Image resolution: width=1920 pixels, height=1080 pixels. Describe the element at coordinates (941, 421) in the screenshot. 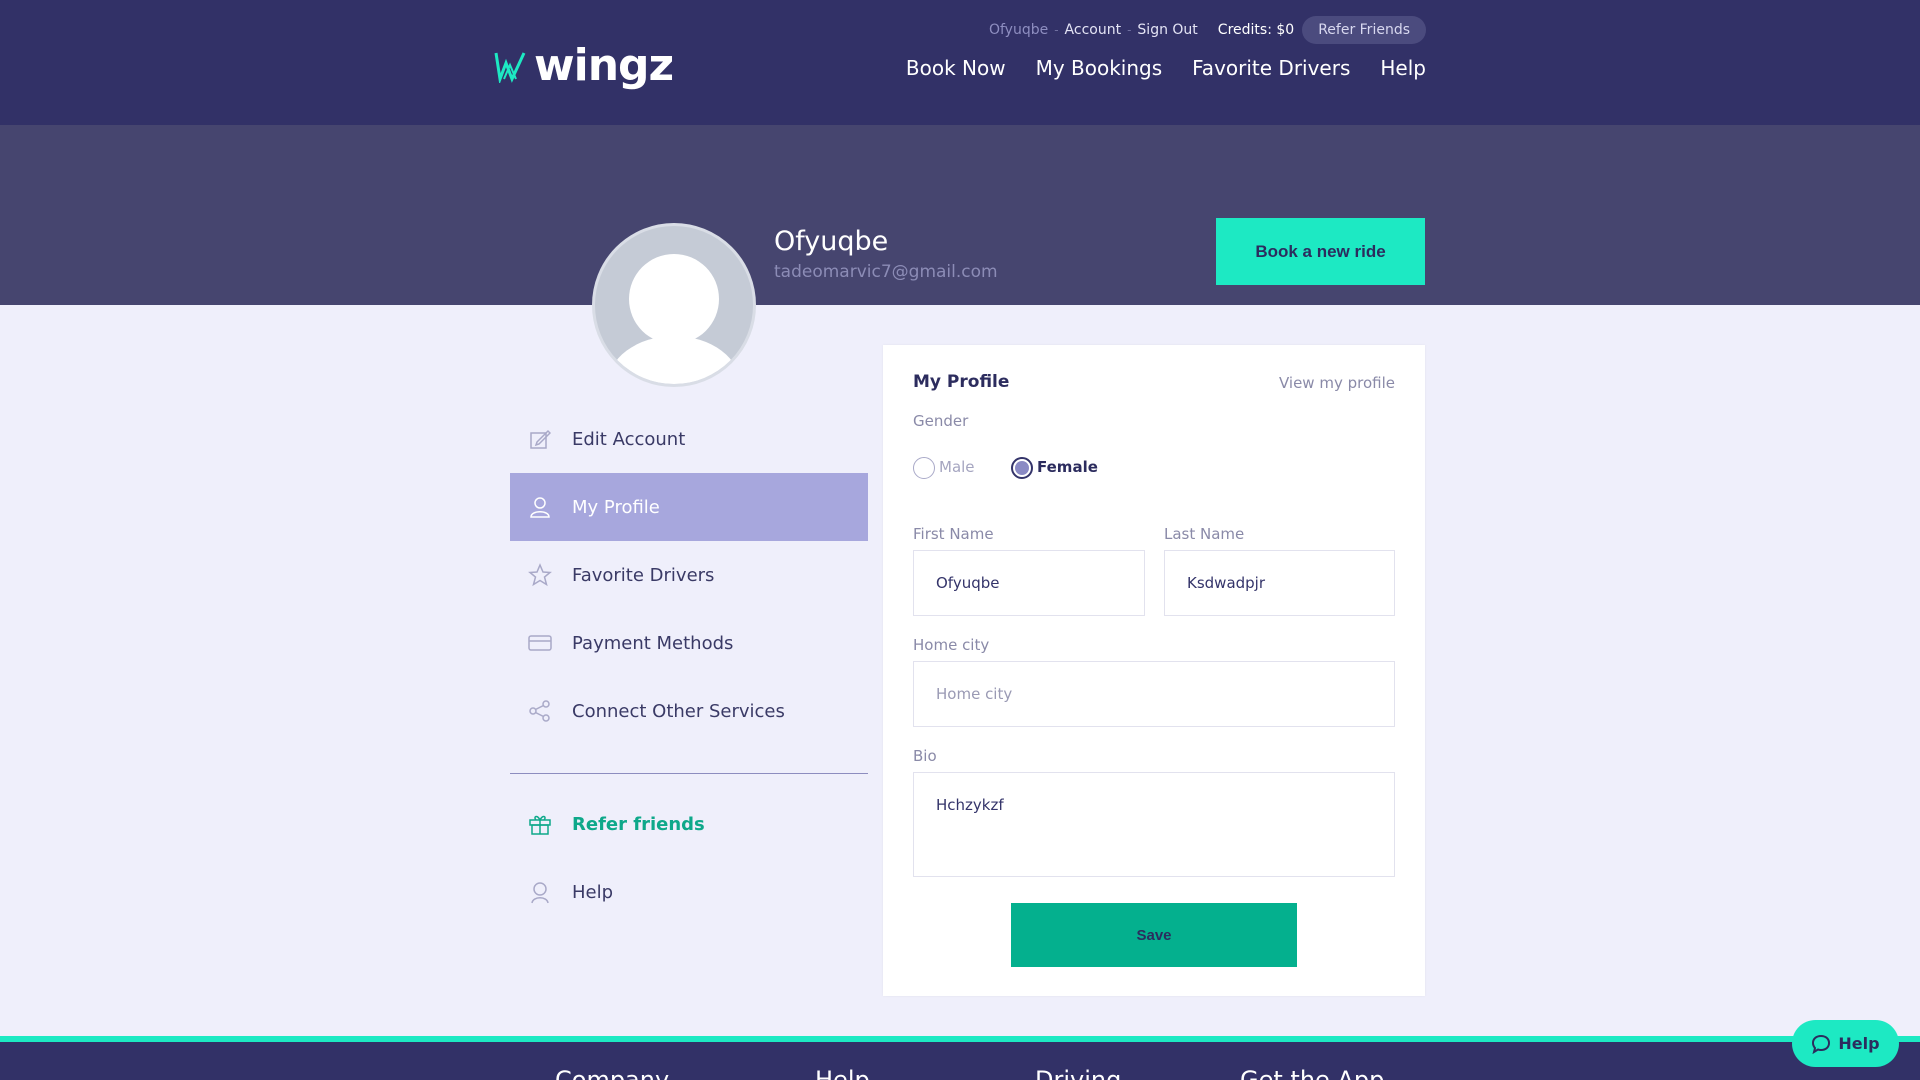

I see `gender-label: Gender` at that location.